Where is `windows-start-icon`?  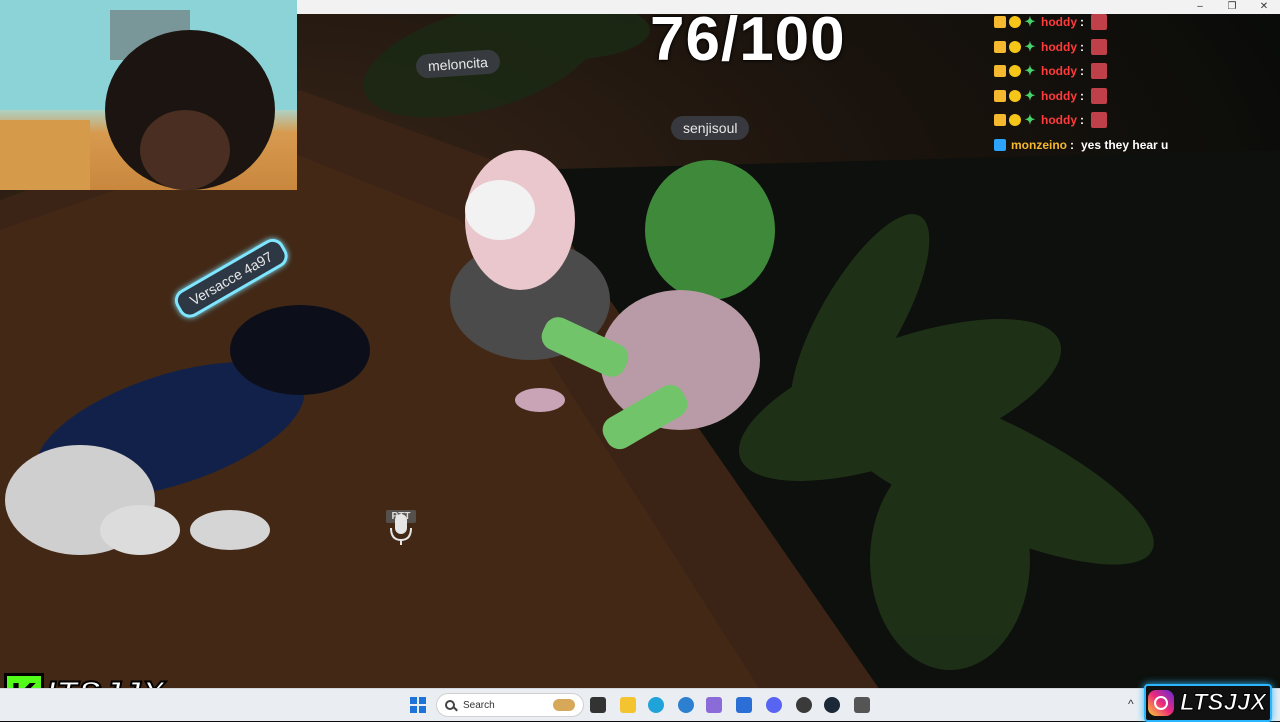 windows-start-icon is located at coordinates (418, 705).